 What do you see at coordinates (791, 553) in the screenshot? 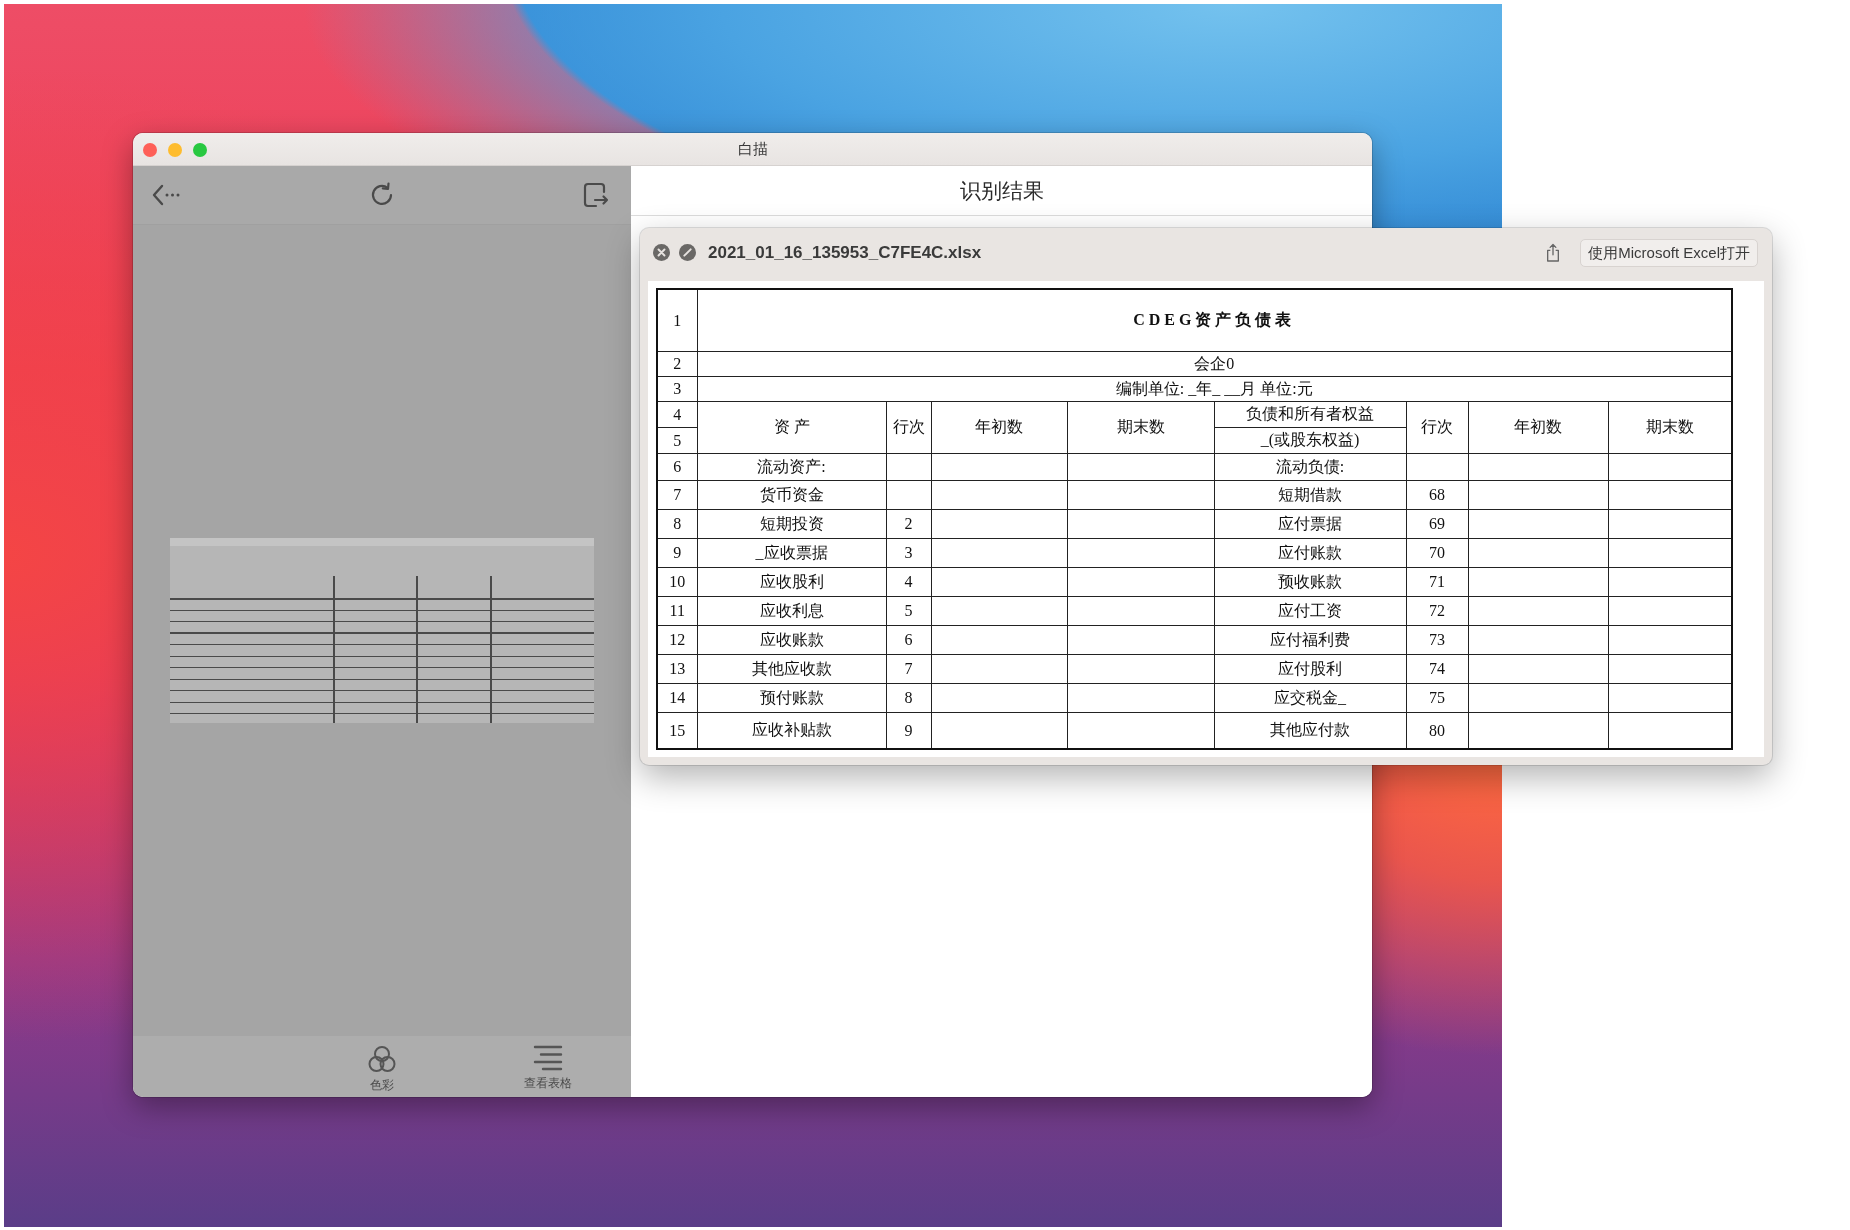
I see `table-cell: _应收票据` at bounding box center [791, 553].